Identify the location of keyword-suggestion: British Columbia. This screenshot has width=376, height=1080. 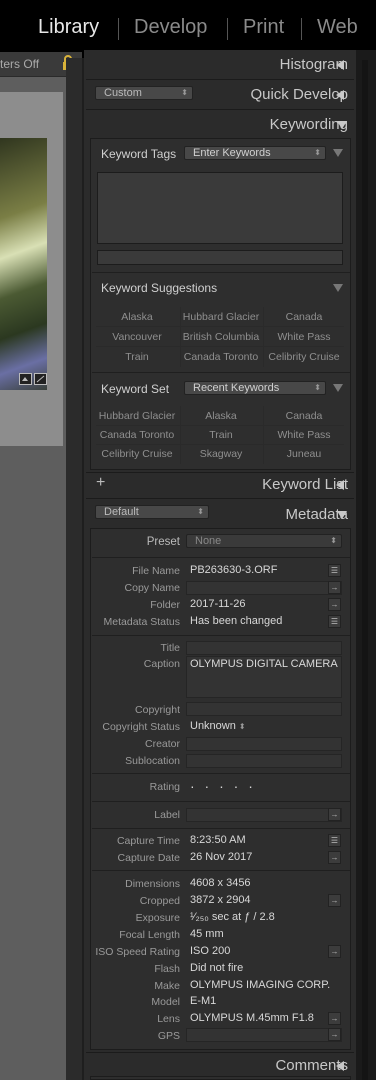
(221, 337).